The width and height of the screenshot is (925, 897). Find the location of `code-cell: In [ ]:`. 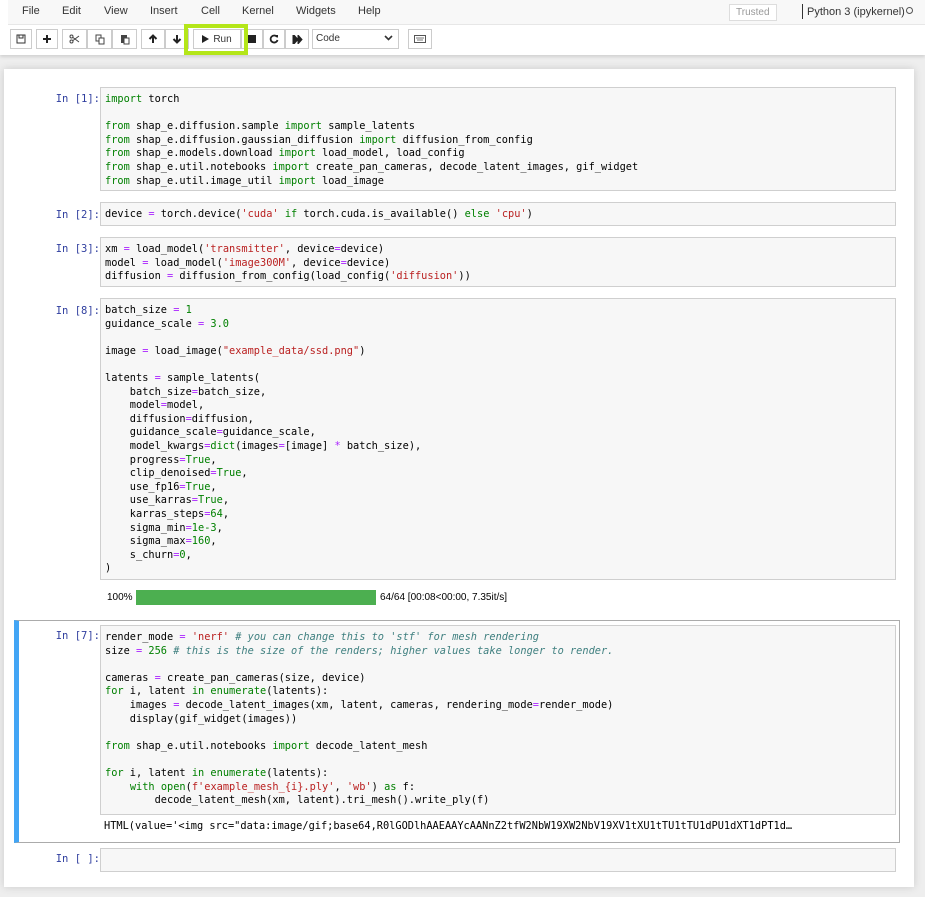

code-cell: In [ ]: is located at coordinates (457, 861).